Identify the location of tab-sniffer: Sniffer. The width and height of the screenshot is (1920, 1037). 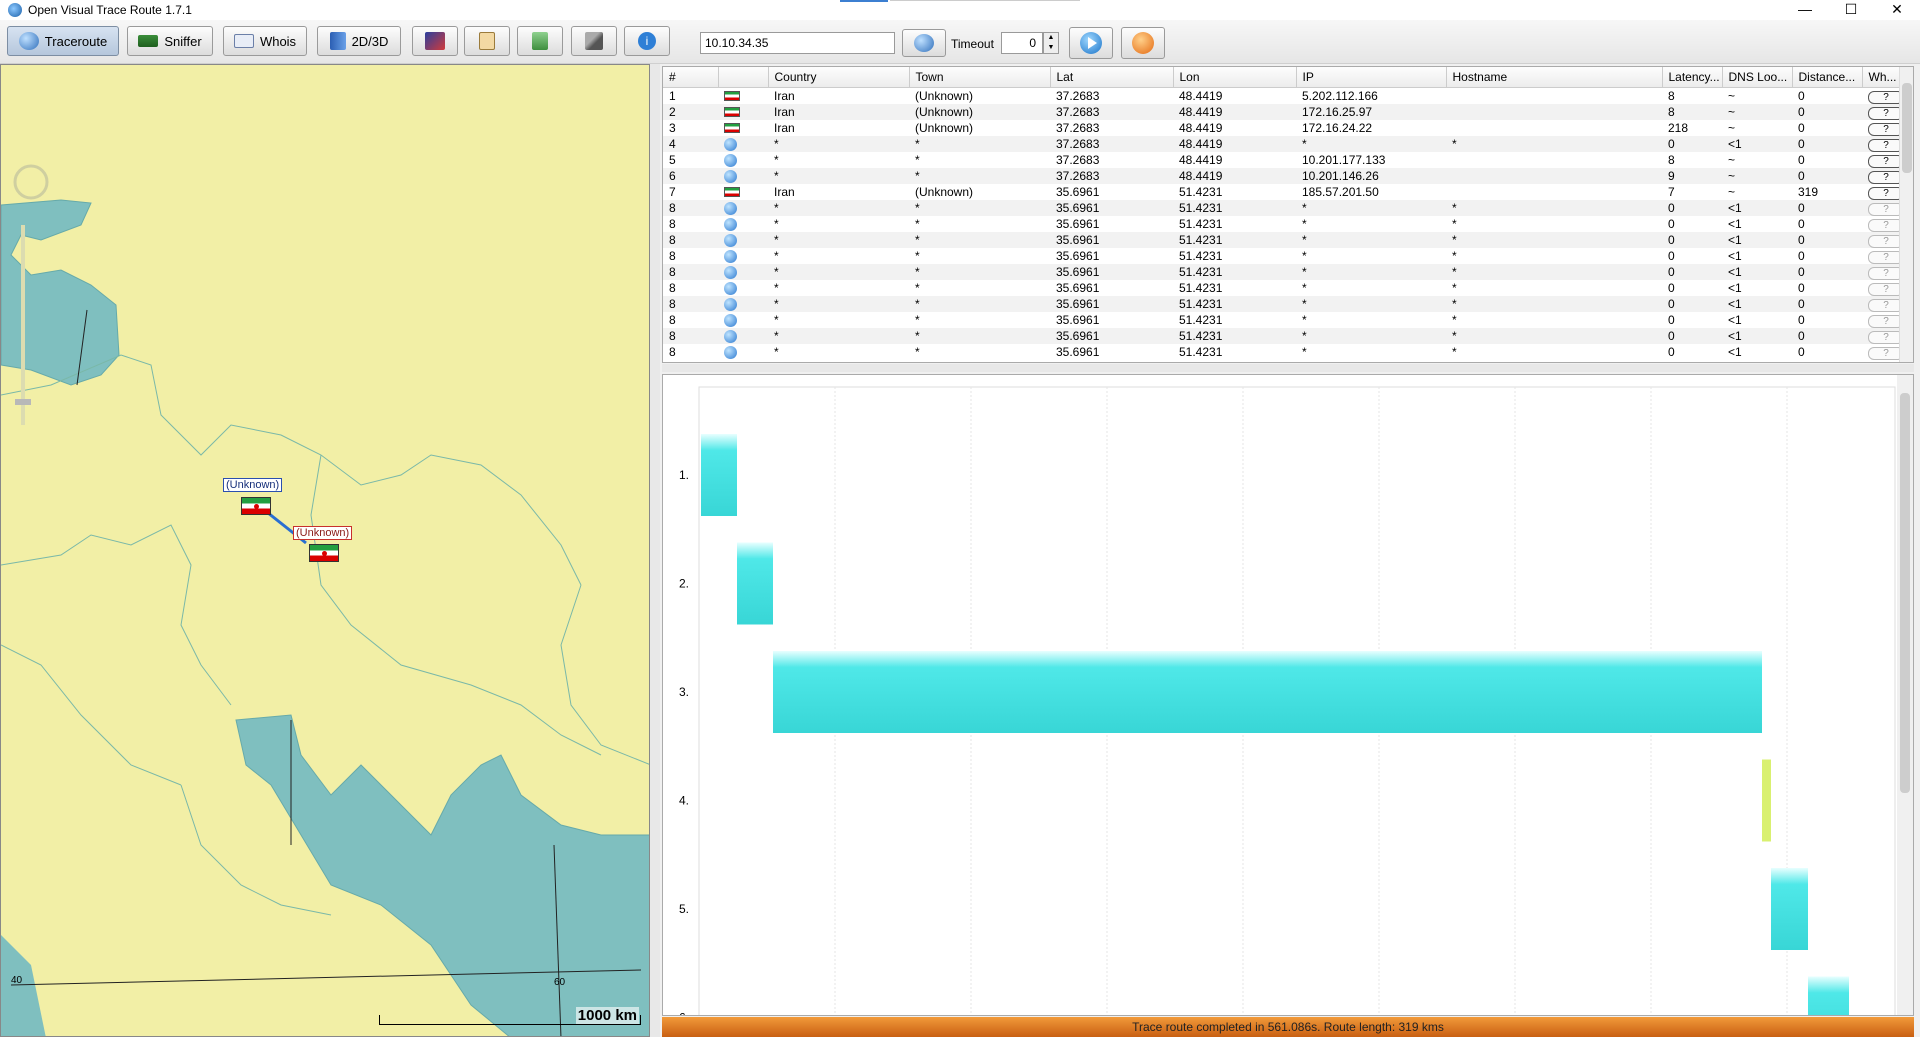
(170, 41).